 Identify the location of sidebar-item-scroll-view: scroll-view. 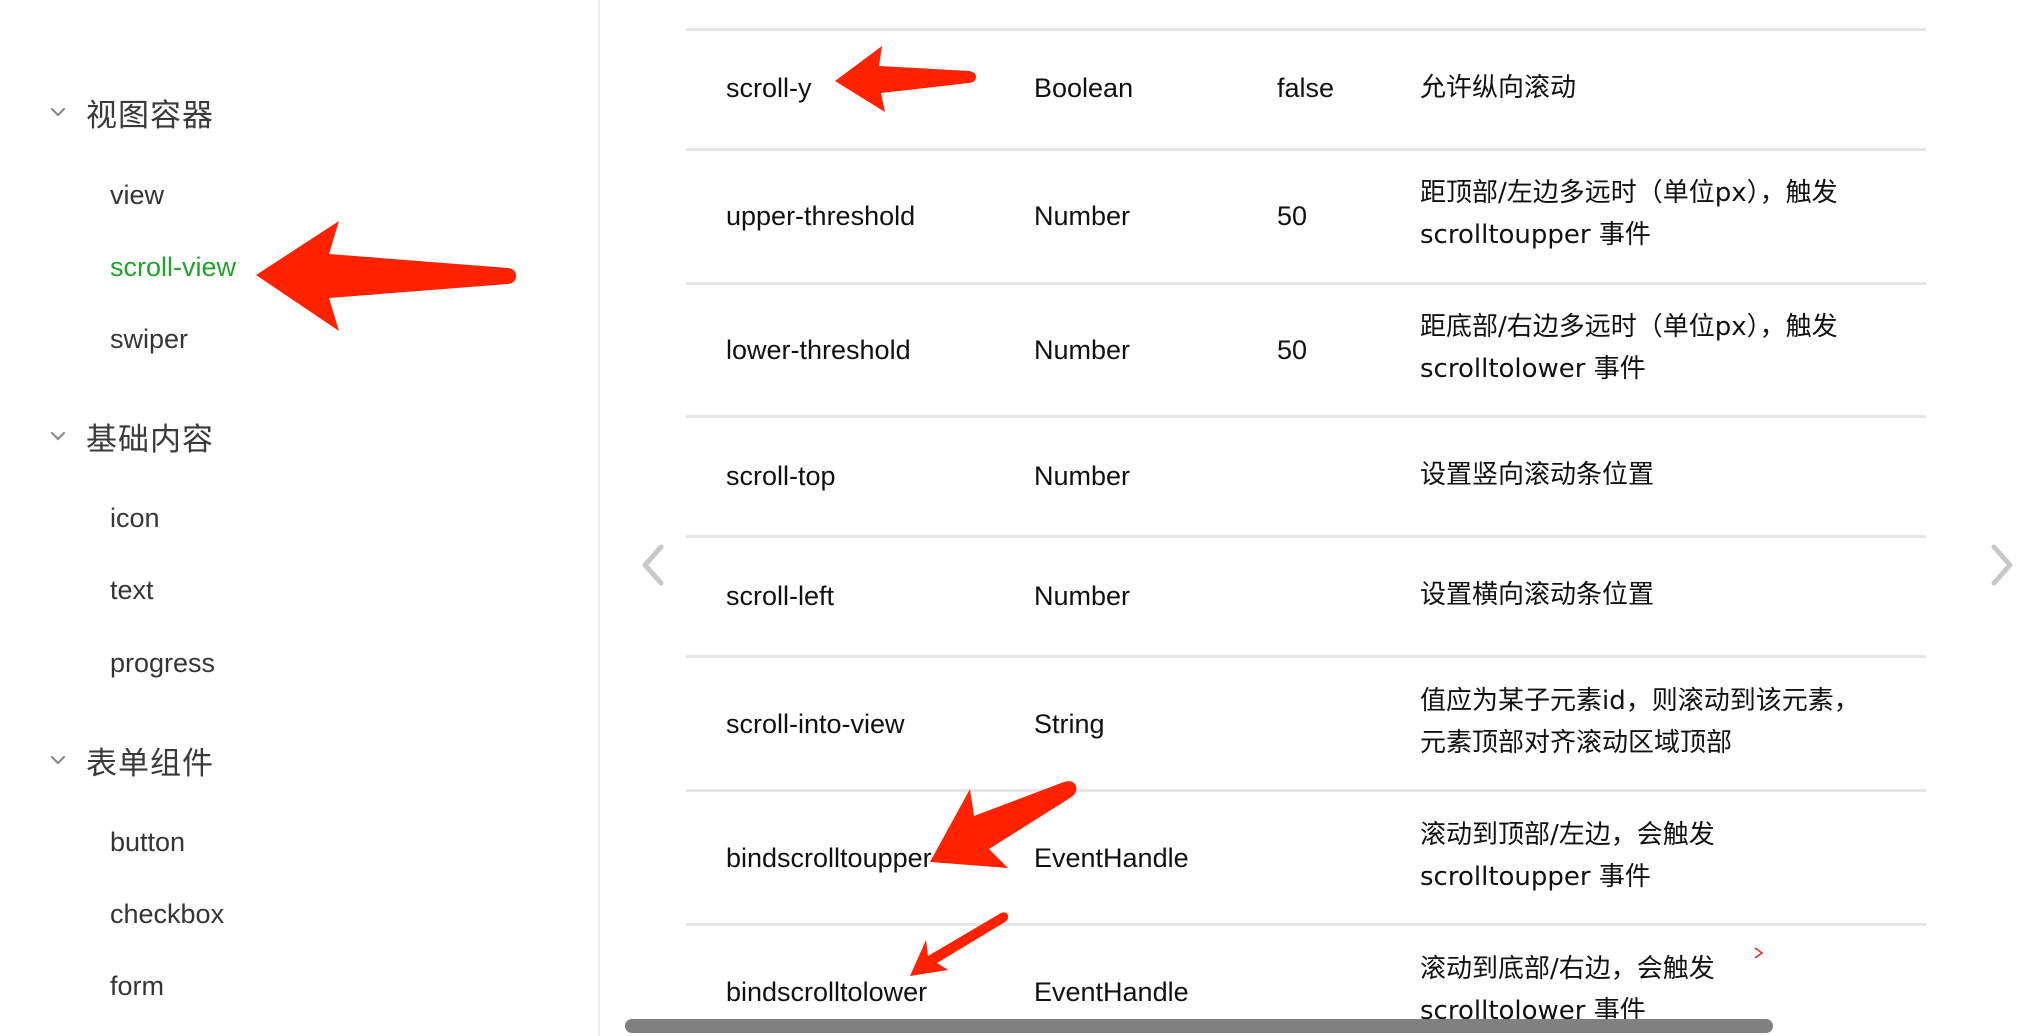
(173, 267).